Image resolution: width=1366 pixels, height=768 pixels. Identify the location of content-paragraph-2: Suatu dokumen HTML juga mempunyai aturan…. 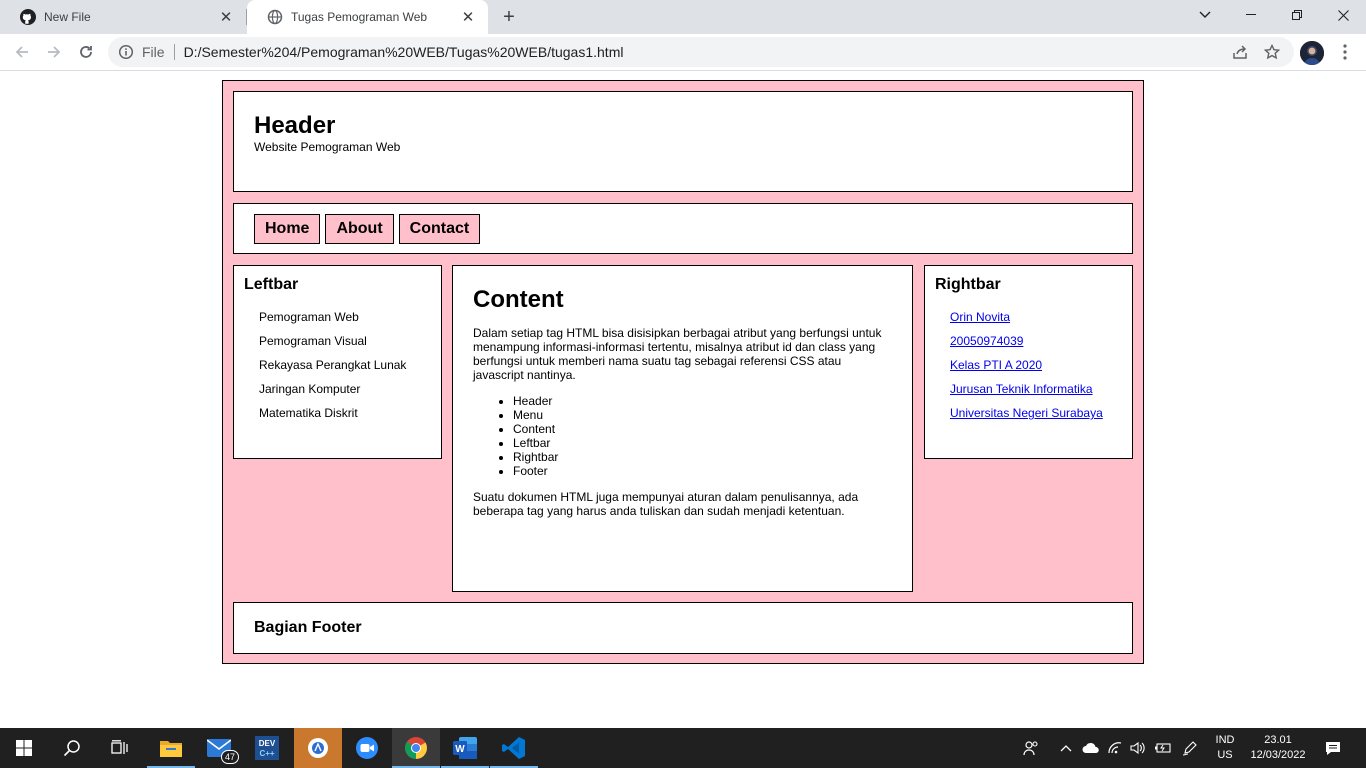
(666, 504).